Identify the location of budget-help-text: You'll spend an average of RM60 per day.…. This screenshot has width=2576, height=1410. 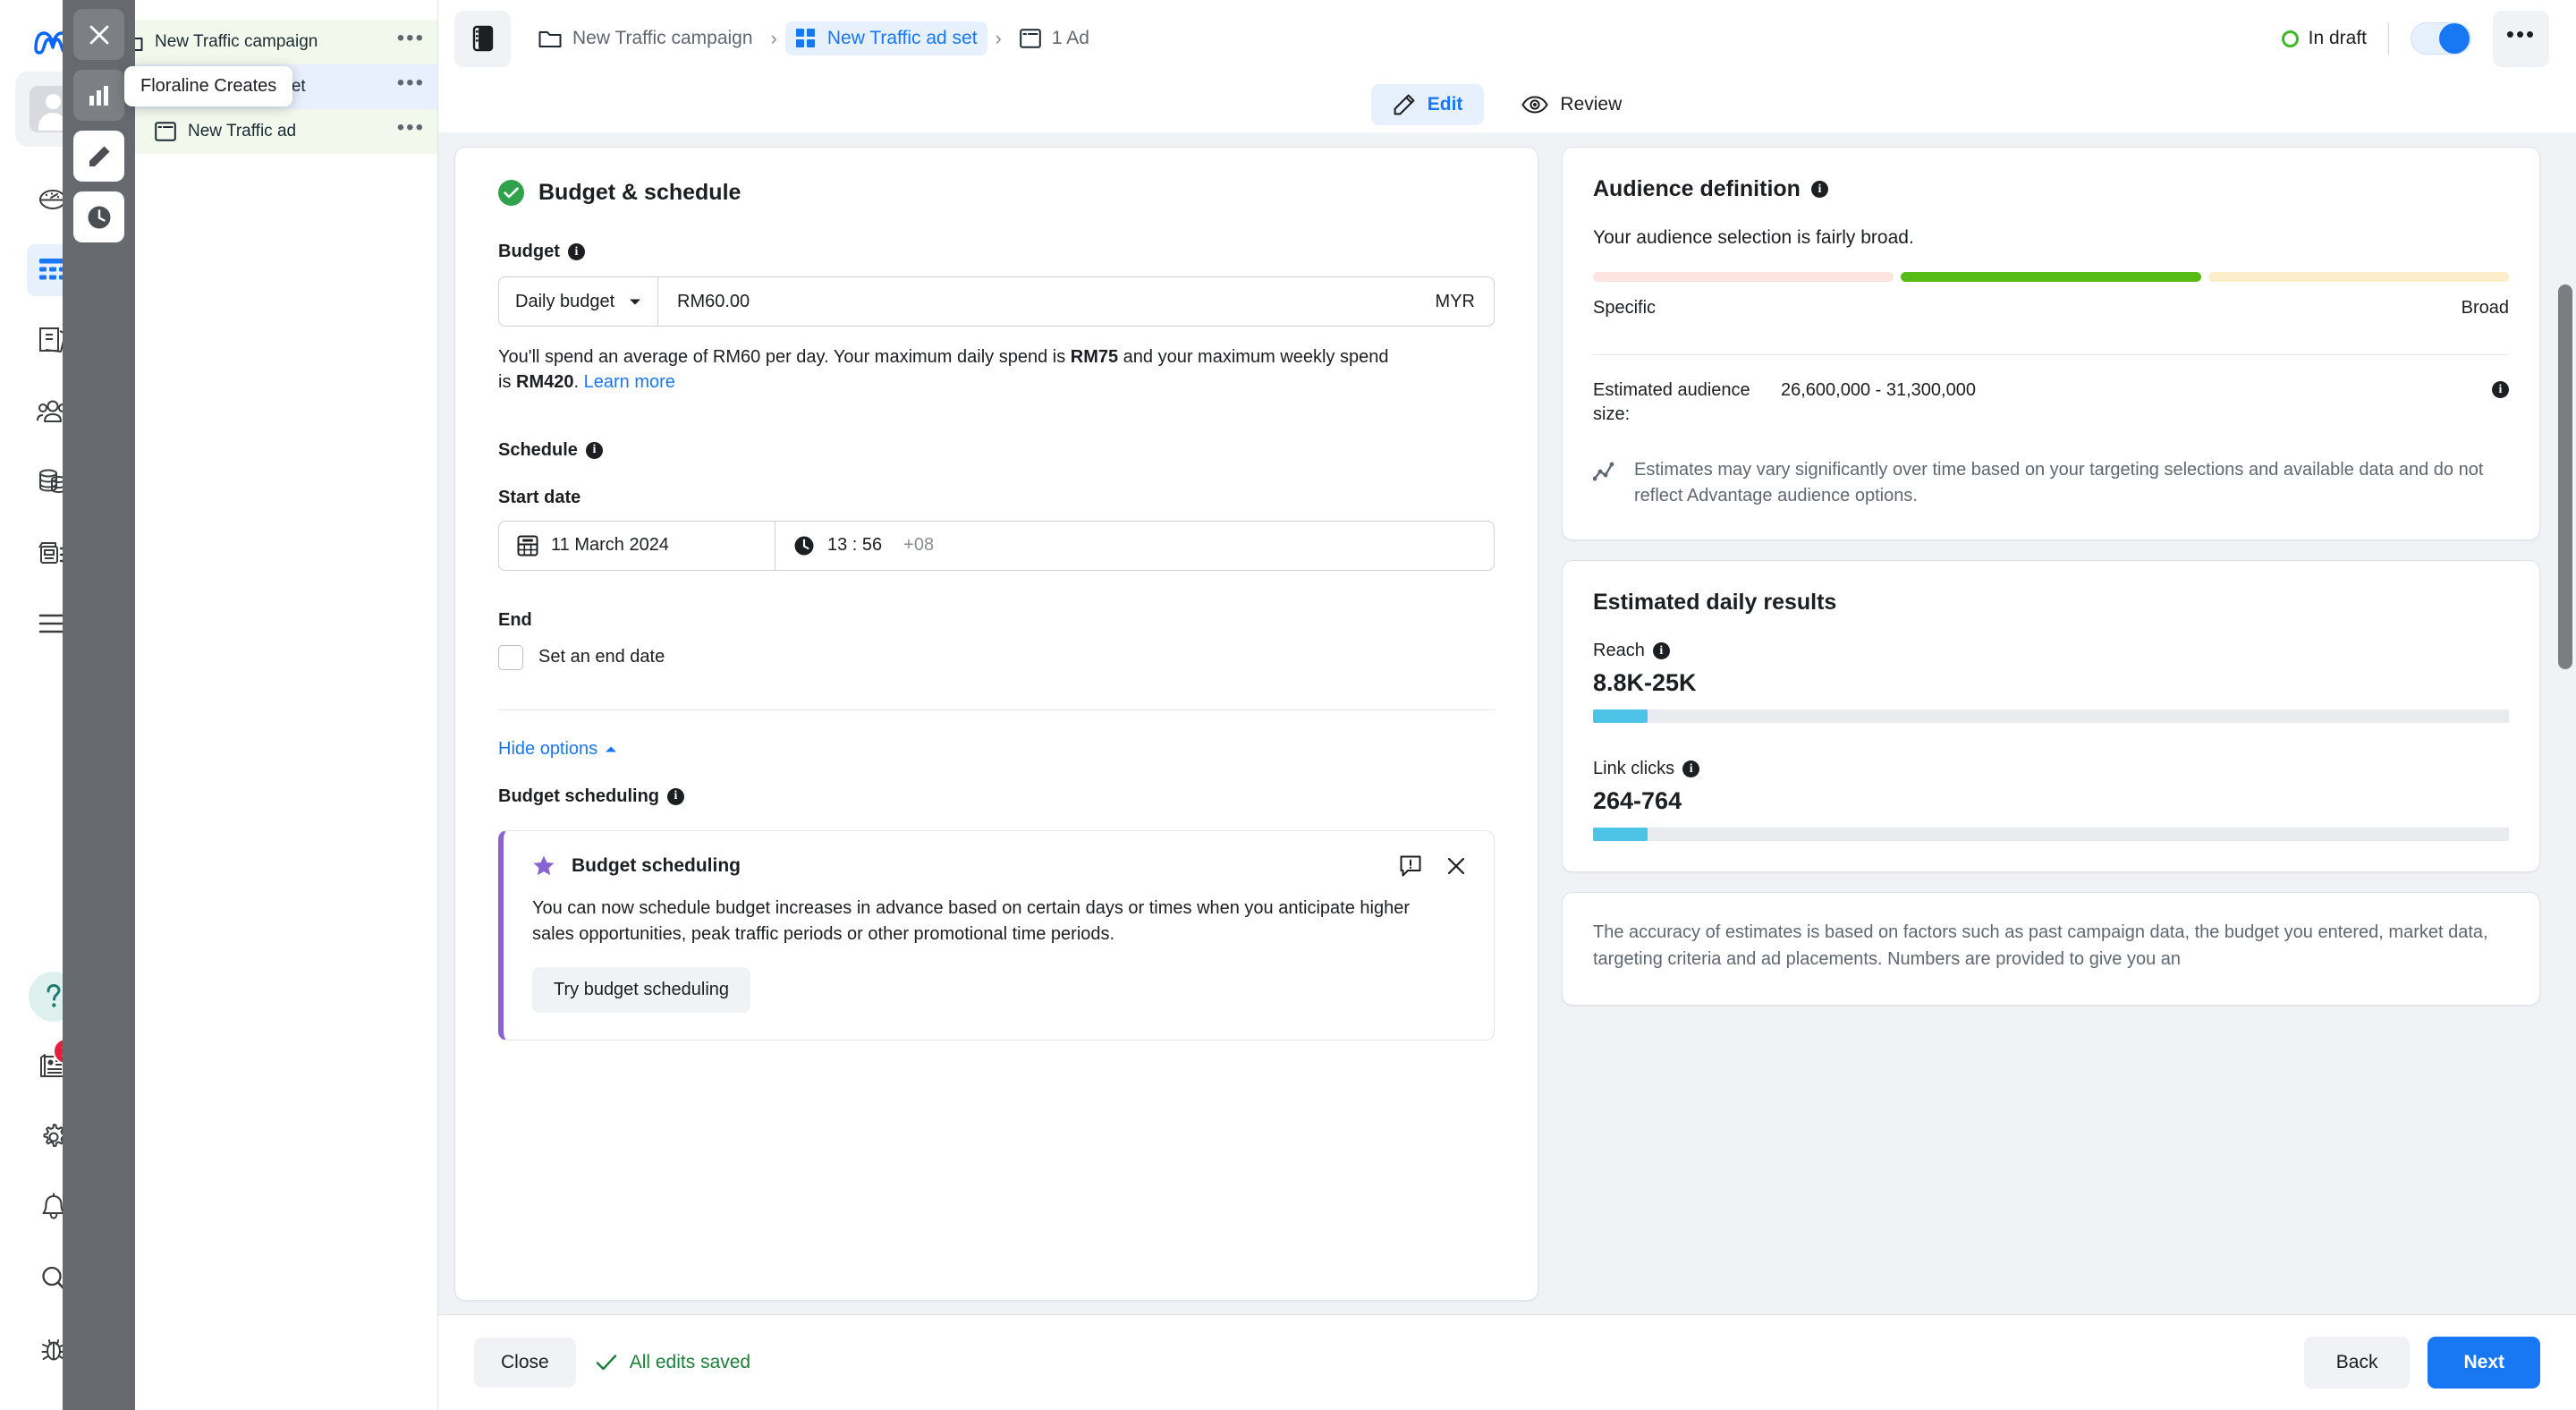
(945, 370).